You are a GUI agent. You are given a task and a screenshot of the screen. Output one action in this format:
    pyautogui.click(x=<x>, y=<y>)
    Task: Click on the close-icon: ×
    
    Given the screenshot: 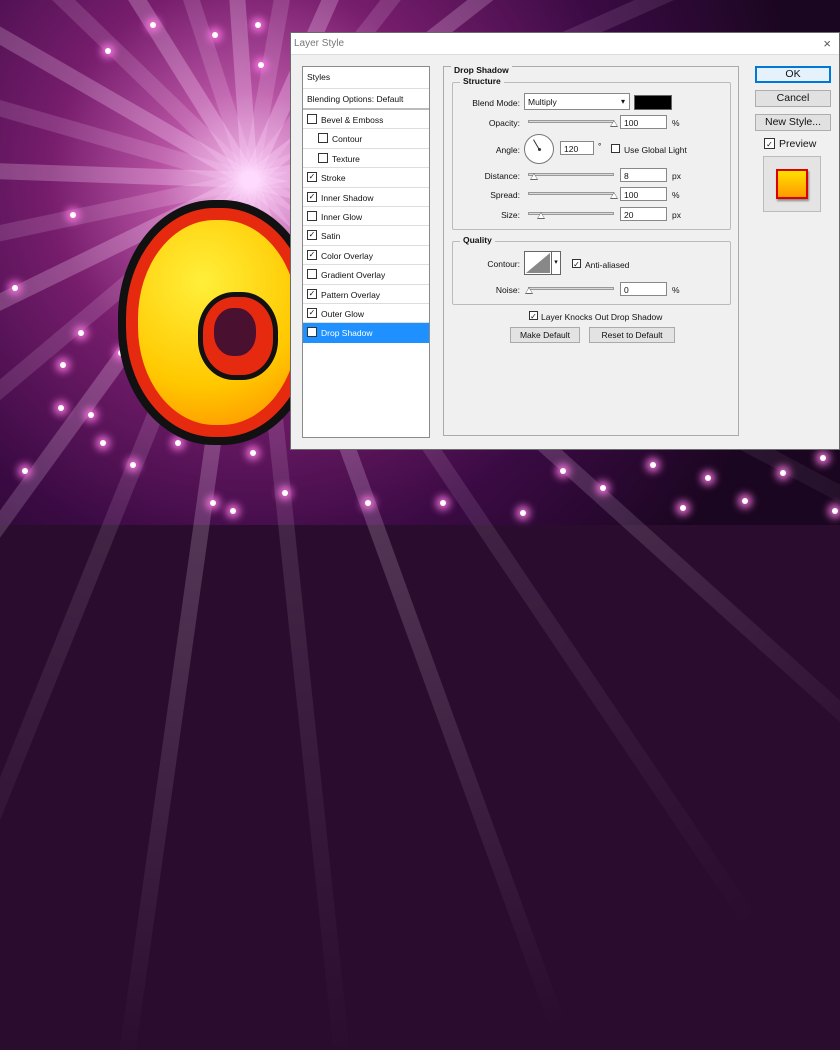 What is the action you would take?
    pyautogui.click(x=827, y=43)
    